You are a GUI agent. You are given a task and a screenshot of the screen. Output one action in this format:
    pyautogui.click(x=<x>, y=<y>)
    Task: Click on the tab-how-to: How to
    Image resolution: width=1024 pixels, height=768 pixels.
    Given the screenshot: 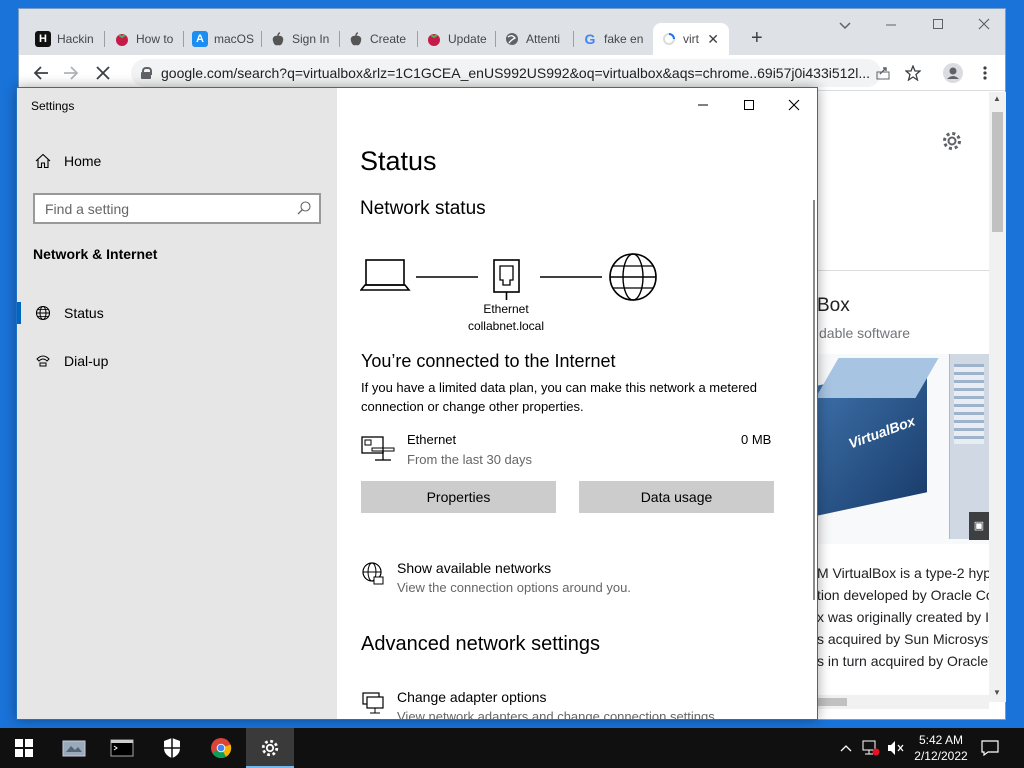 What is the action you would take?
    pyautogui.click(x=145, y=39)
    